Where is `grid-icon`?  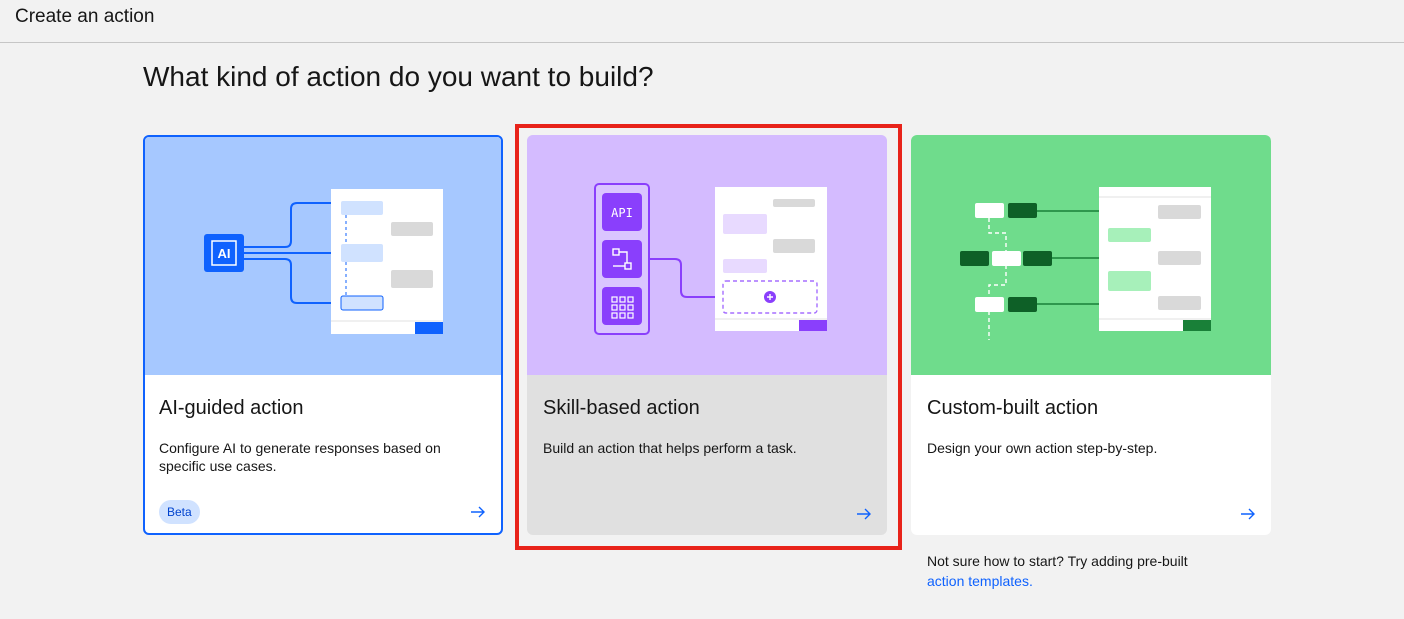
grid-icon is located at coordinates (622, 306).